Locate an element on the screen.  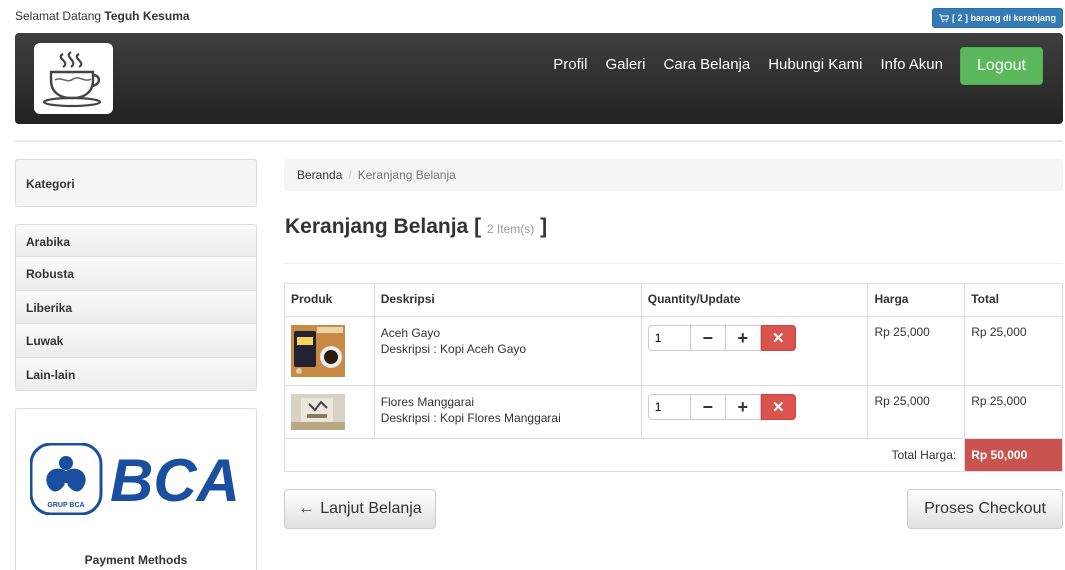
product-description: Deskripsi : Kopi Flores Manggarai is located at coordinates (470, 418).